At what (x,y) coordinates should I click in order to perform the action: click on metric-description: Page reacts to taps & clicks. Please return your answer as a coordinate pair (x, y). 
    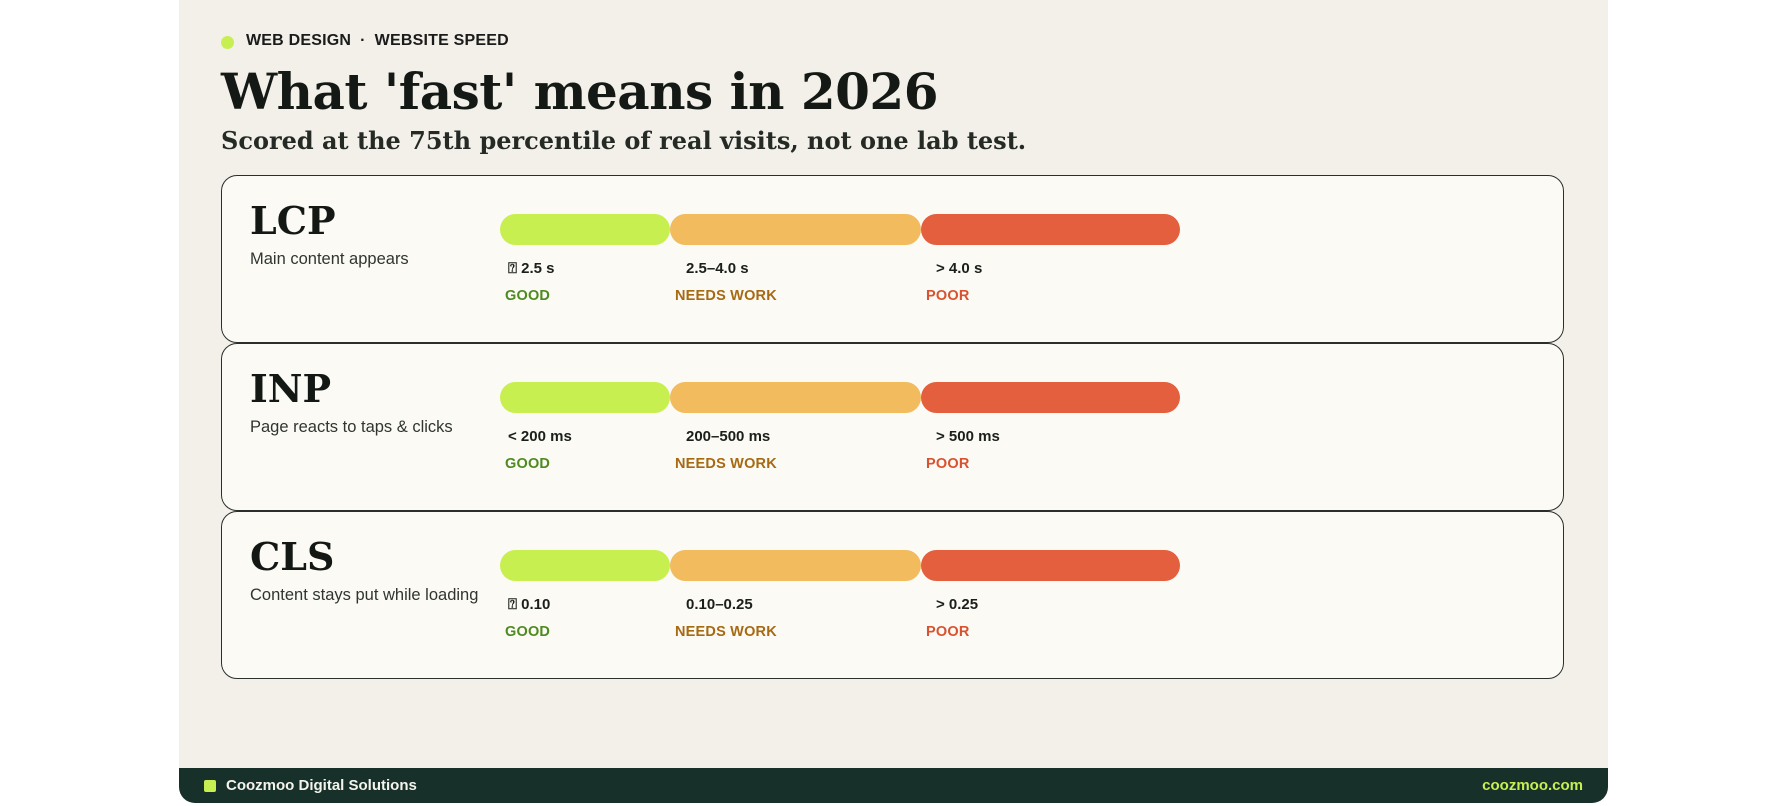
    Looking at the image, I should click on (351, 427).